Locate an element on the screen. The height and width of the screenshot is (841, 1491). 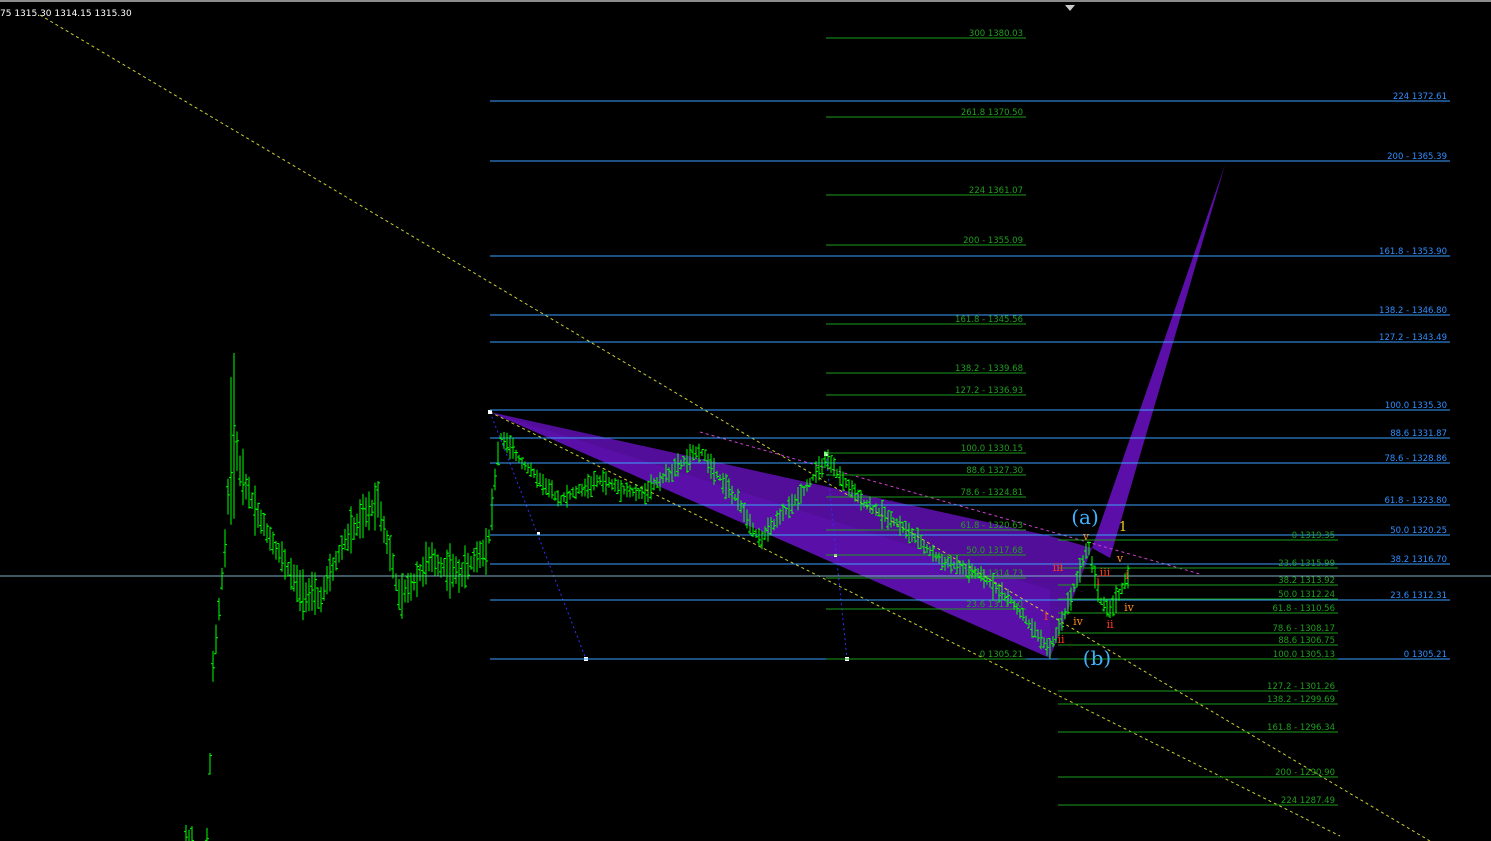
fib-green-upper-label: 78.6 - 1324.81 is located at coordinates (991, 493).